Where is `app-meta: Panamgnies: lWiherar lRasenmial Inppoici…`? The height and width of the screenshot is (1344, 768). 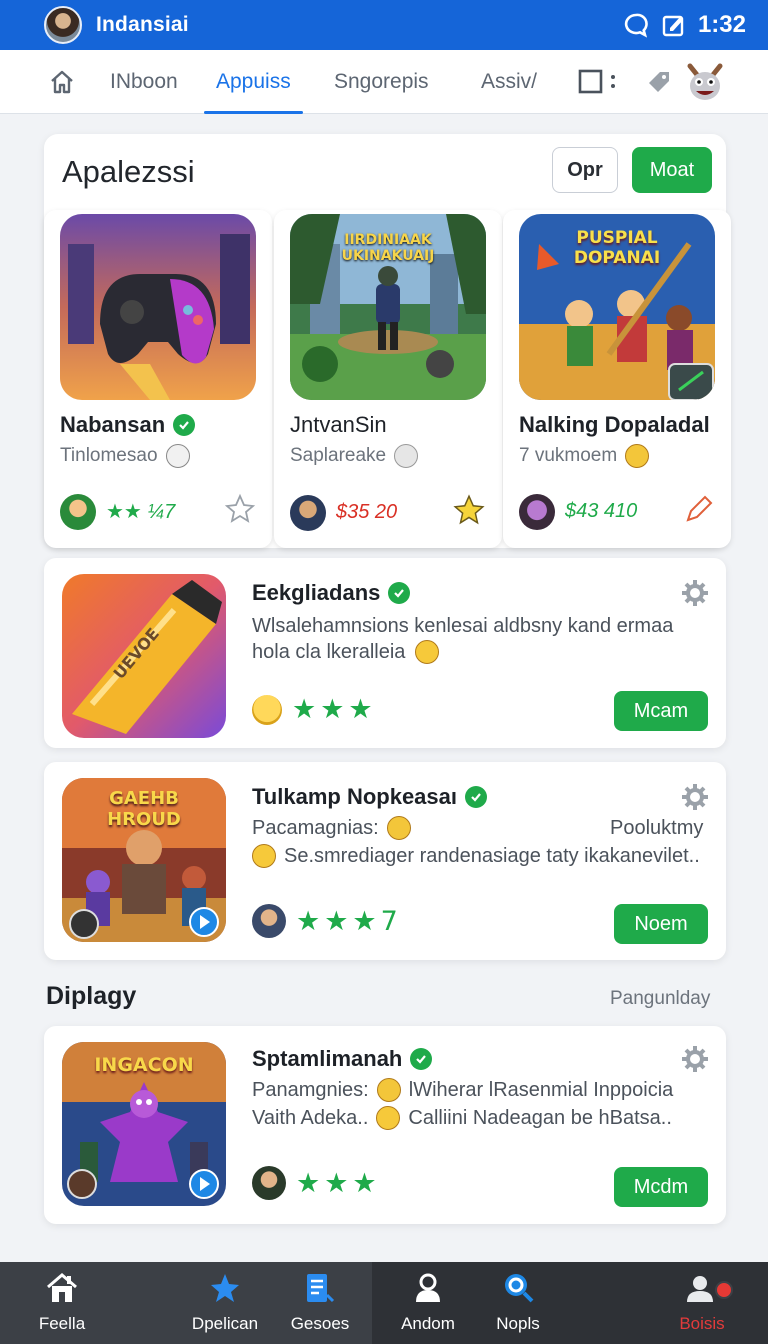 app-meta: Panamgnies: lWiherar lRasenmial Inppoici… is located at coordinates (462, 1090).